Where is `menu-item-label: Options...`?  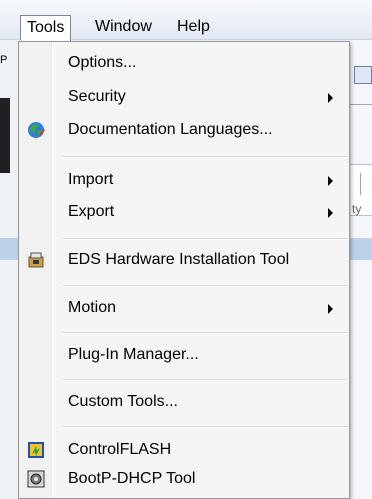
menu-item-label: Options... is located at coordinates (102, 62).